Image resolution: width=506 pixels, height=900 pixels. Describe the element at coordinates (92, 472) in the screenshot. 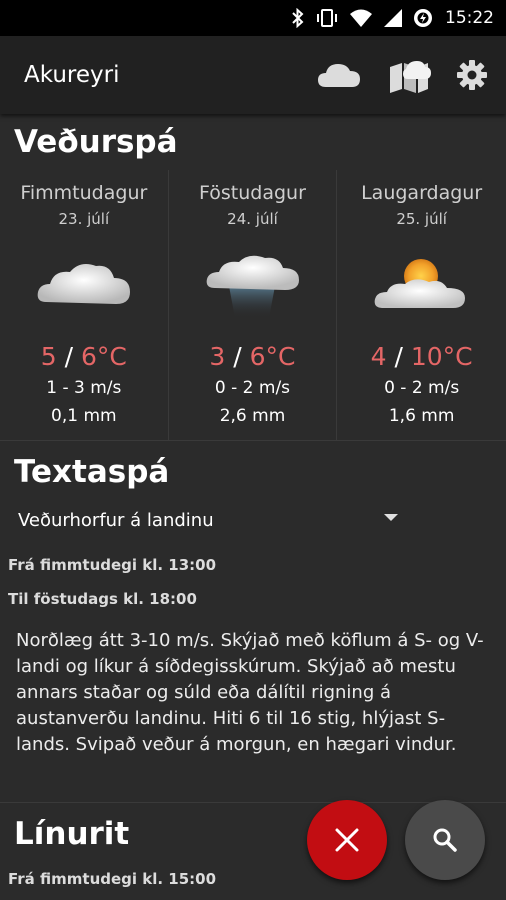

I see `text-forecast-title: Textaspá` at that location.